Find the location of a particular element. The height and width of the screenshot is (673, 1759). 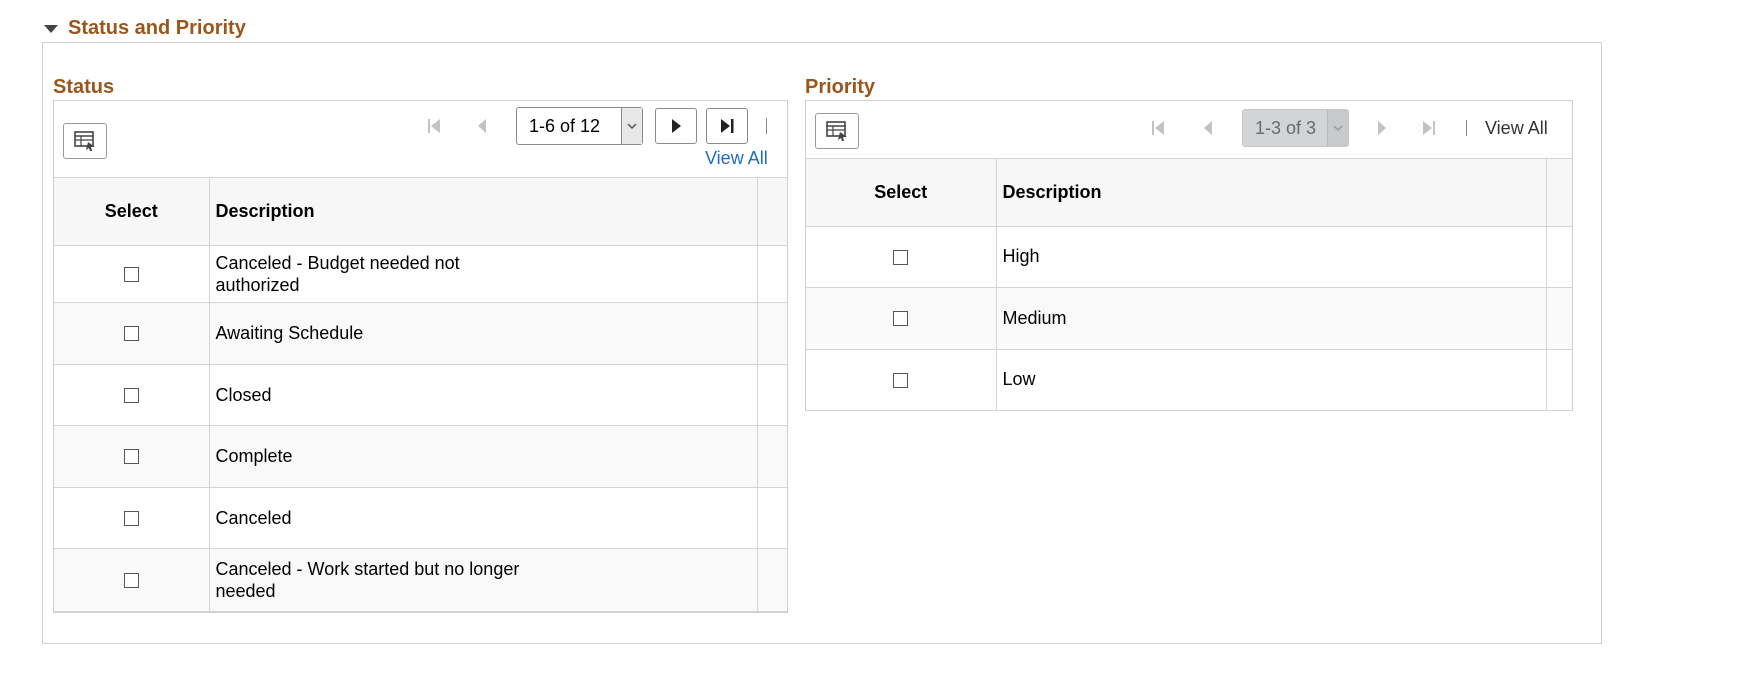

priority-personalize-button is located at coordinates (837, 131).